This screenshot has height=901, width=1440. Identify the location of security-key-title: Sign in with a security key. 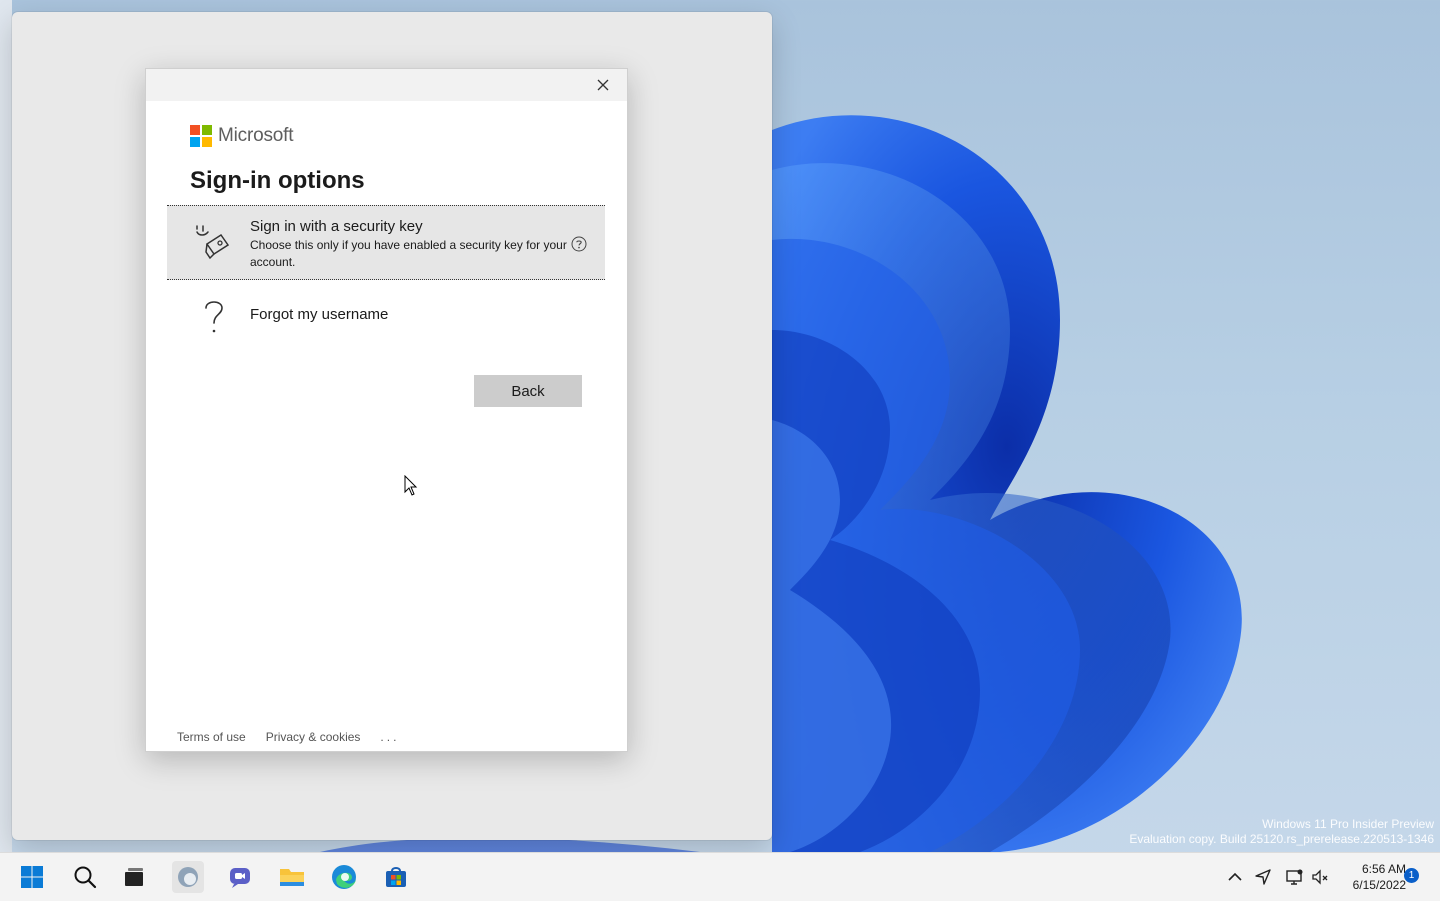
(336, 226).